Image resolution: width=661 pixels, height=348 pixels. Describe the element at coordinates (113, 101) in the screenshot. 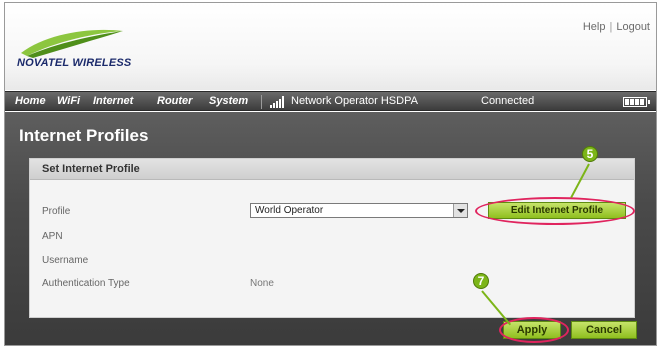

I see `nav-internet: Internet` at that location.